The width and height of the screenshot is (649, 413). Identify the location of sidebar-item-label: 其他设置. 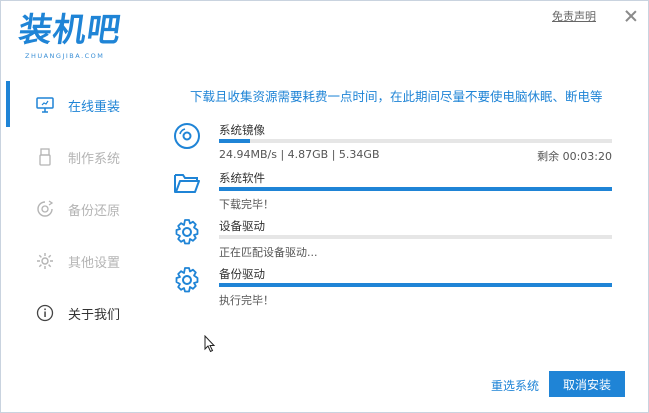
(94, 263).